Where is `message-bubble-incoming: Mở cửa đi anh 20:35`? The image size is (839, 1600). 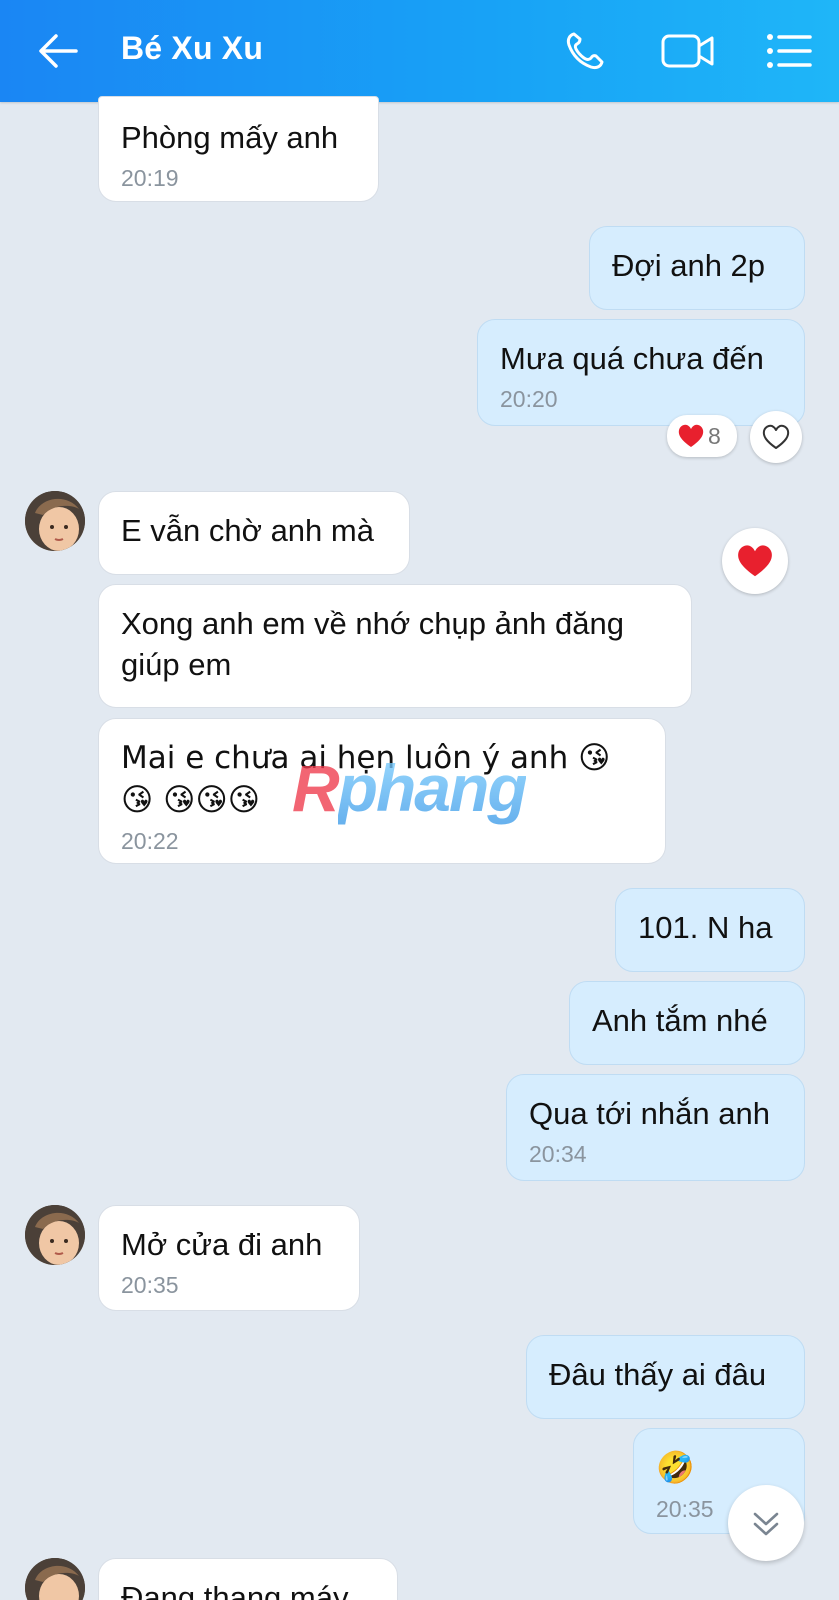 message-bubble-incoming: Mở cửa đi anh 20:35 is located at coordinates (229, 1258).